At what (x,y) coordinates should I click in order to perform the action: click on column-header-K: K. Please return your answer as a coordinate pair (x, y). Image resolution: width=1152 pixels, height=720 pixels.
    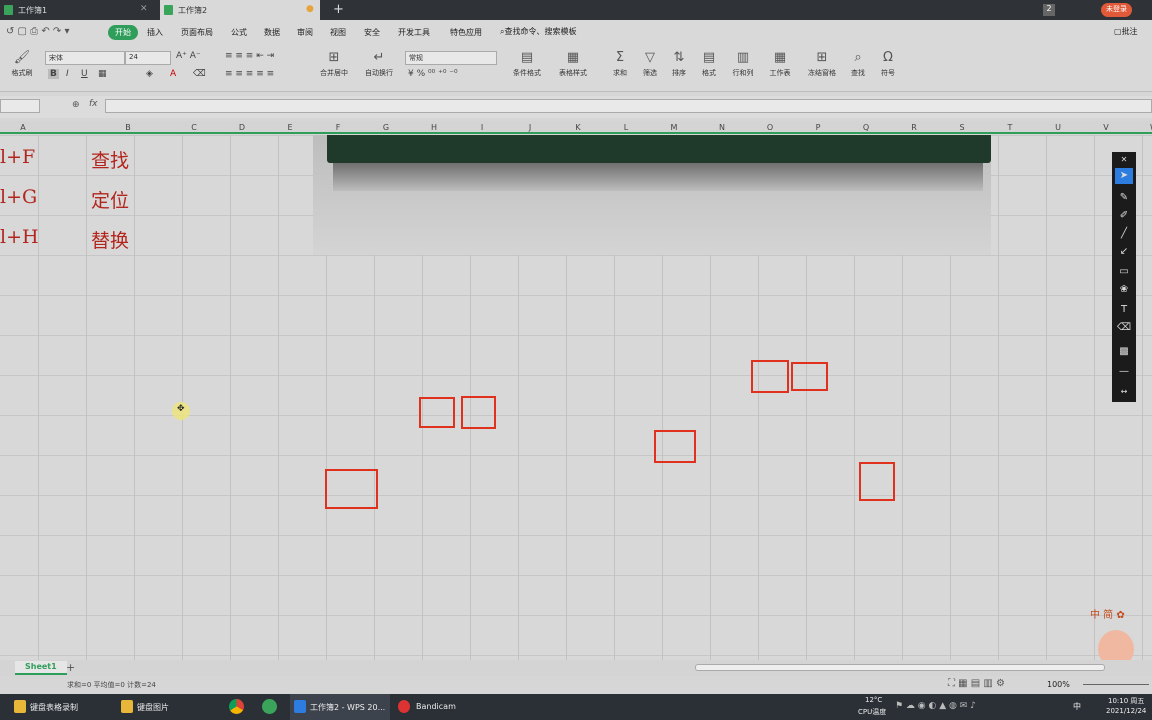
    Looking at the image, I should click on (578, 127).